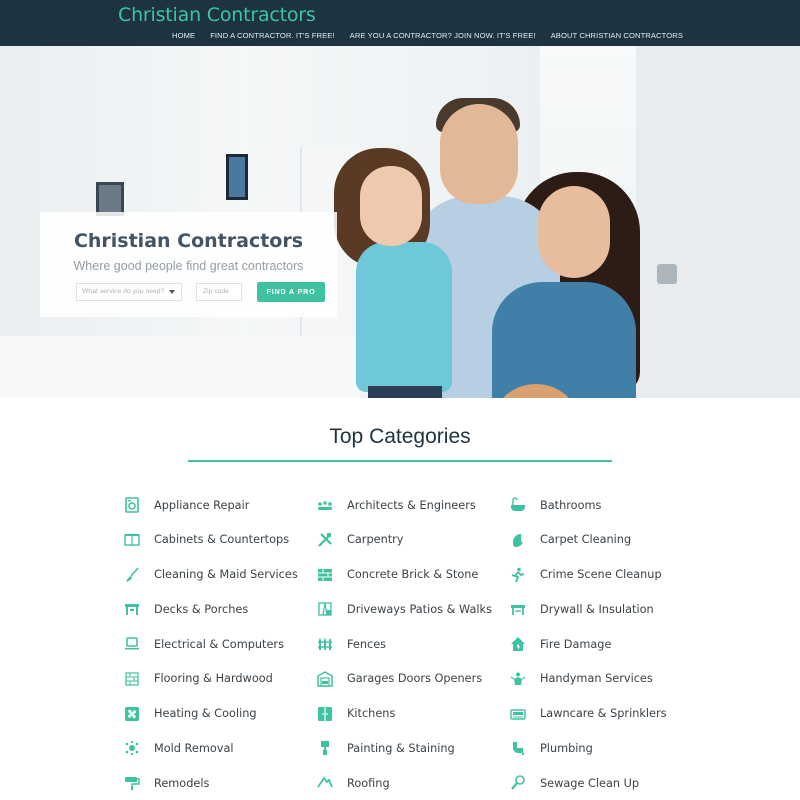 Image resolution: width=800 pixels, height=800 pixels. I want to click on category-label: Cleaning & Maid Services, so click(226, 574).